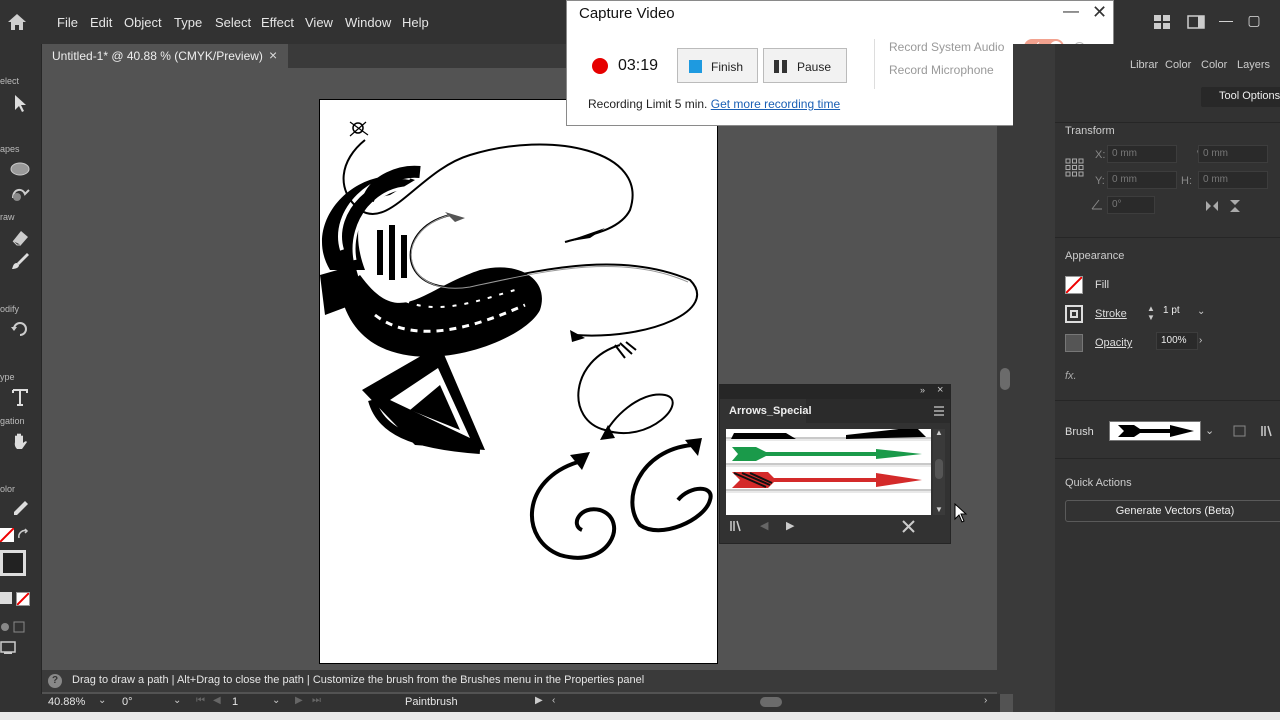  I want to click on help-icon: ?, so click(55, 681).